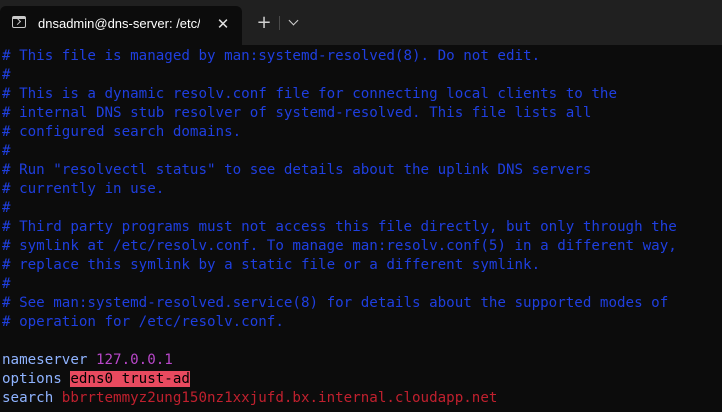 This screenshot has width=722, height=412. I want to click on terminal-icon, so click(19, 22).